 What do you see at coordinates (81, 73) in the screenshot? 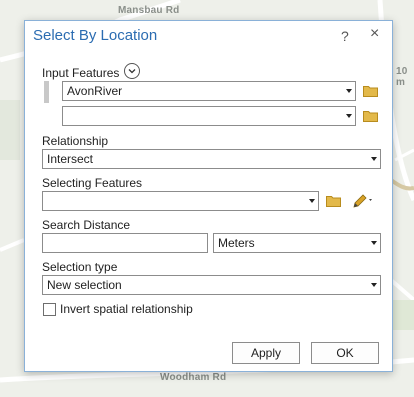
I see `input-features-label: Input Features` at bounding box center [81, 73].